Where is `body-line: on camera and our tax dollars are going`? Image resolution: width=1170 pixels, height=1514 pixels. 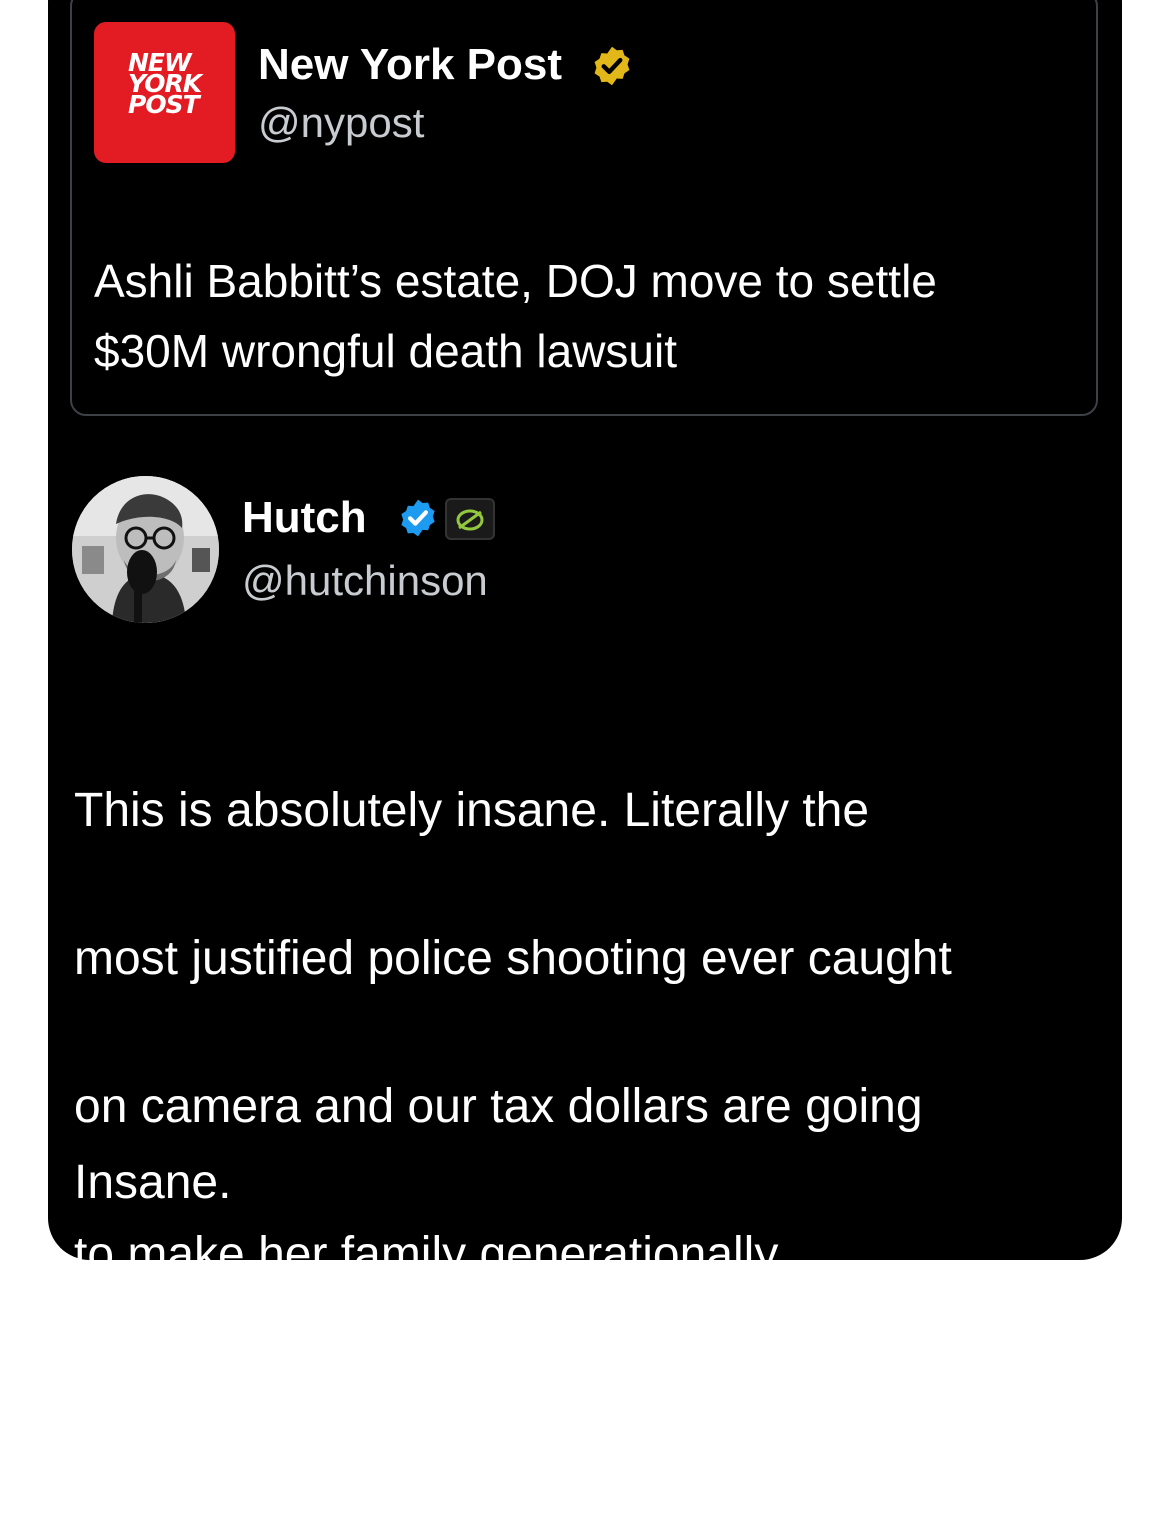 body-line: on camera and our tax dollars are going is located at coordinates (498, 1106).